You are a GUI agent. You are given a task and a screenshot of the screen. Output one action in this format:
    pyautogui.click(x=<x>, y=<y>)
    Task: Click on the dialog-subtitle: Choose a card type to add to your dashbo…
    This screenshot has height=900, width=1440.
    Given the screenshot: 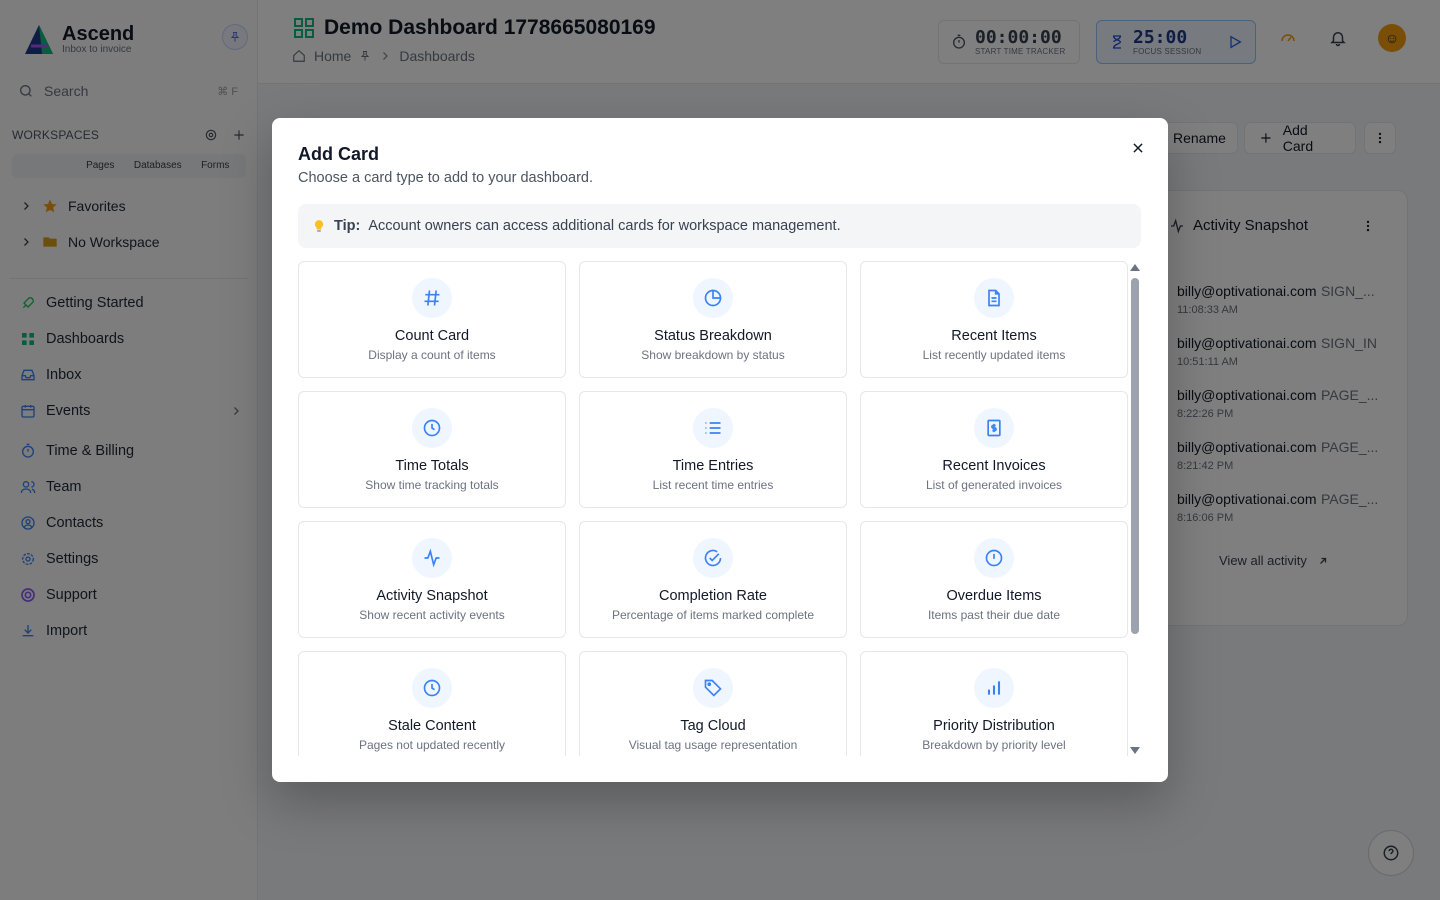 What is the action you would take?
    pyautogui.click(x=446, y=178)
    